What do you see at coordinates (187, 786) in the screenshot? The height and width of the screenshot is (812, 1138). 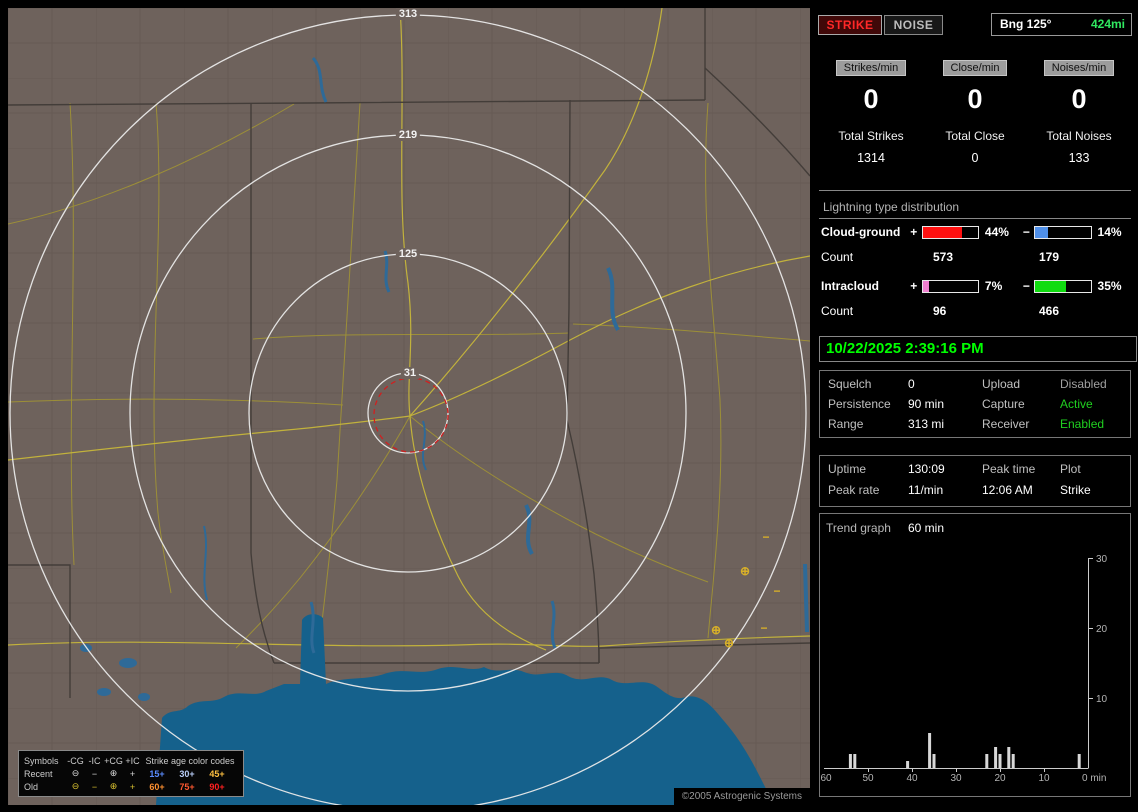 I see `age-code: 75+` at bounding box center [187, 786].